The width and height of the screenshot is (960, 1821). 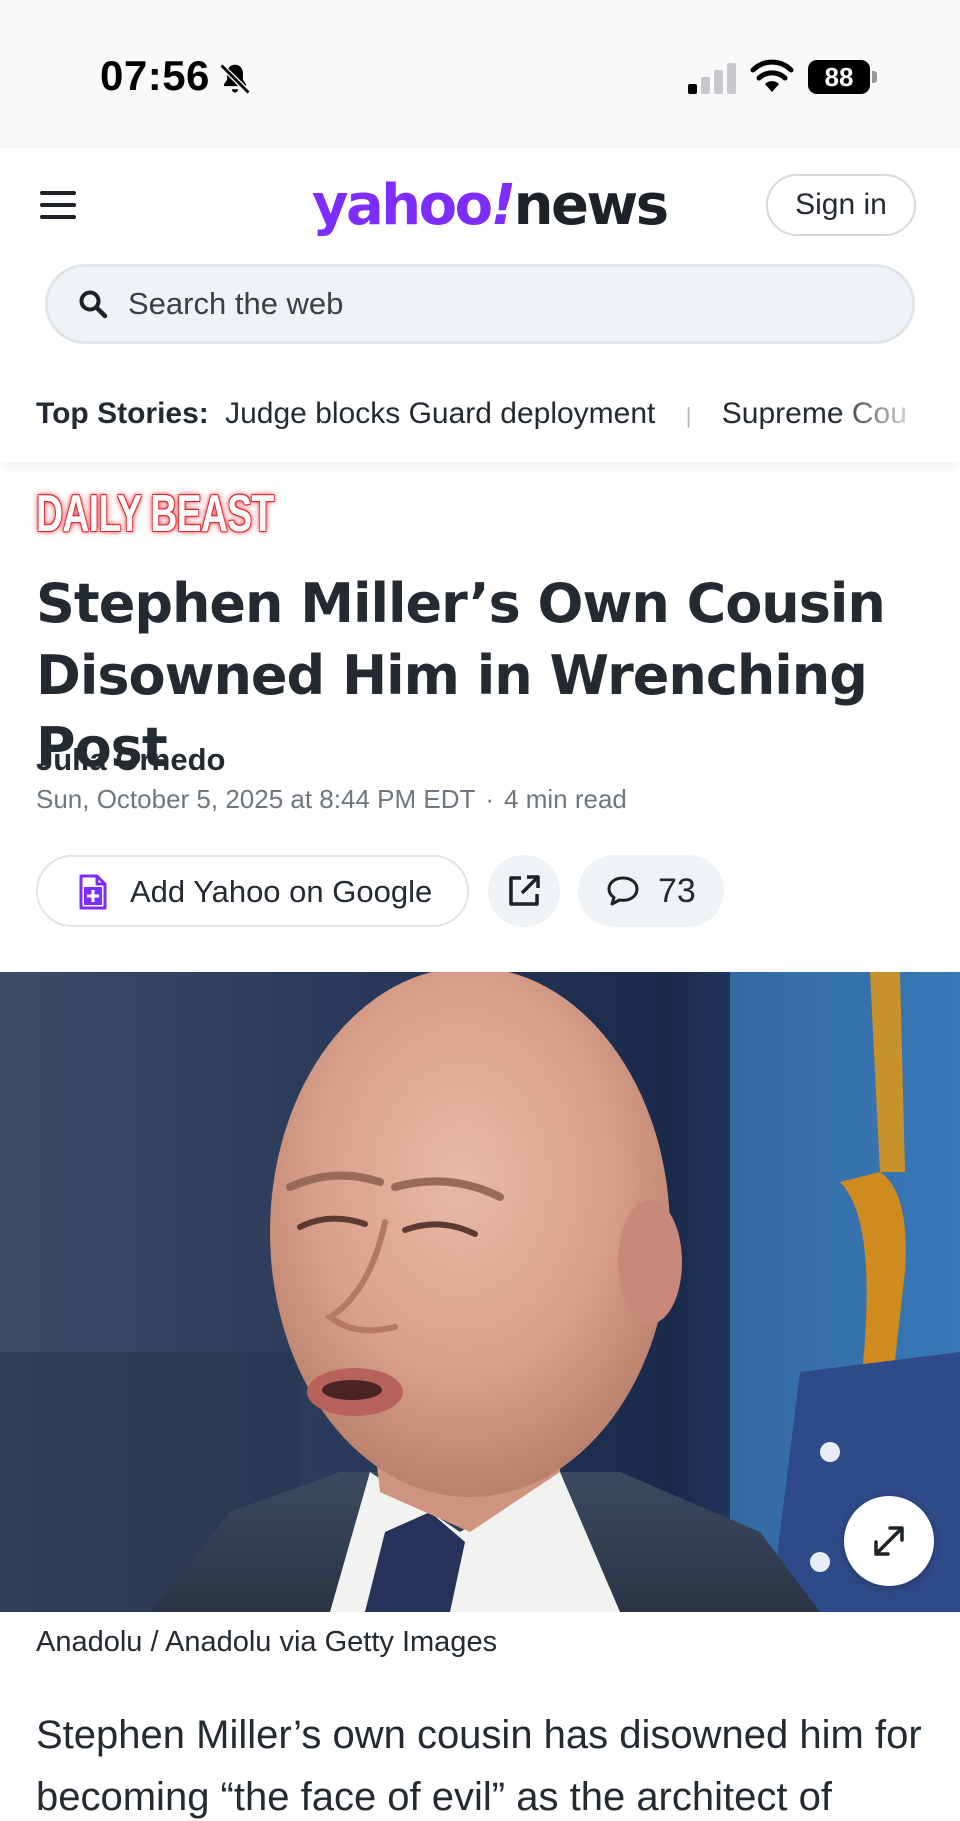 What do you see at coordinates (651, 891) in the screenshot?
I see `comments-button: 73` at bounding box center [651, 891].